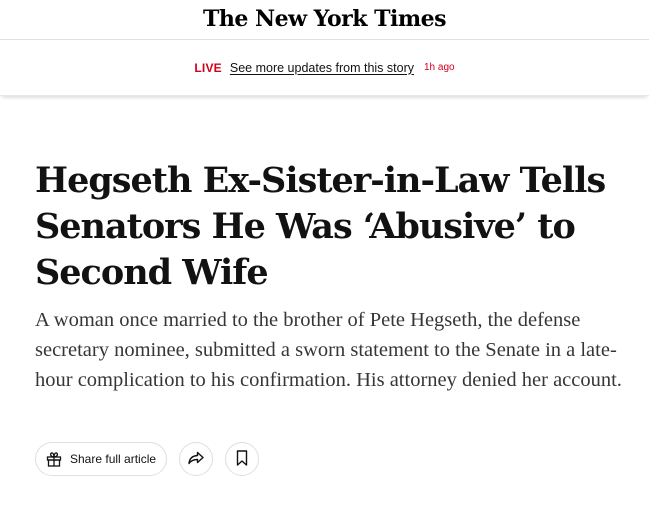 The height and width of the screenshot is (508, 649). Describe the element at coordinates (54, 459) in the screenshot. I see `gift-icon` at that location.